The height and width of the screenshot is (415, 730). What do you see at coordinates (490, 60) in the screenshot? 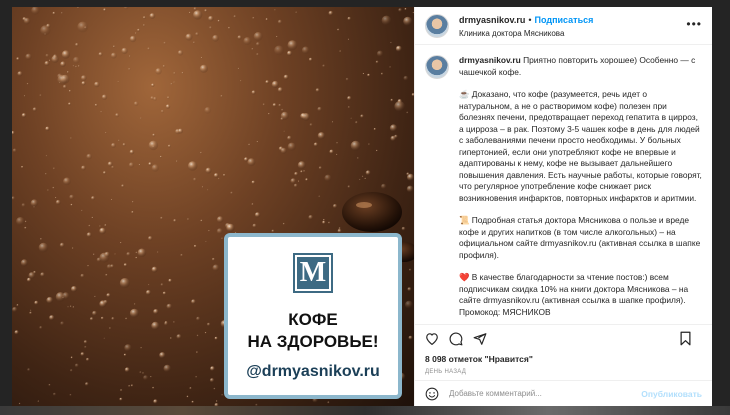
I see `caption-username: drmyasnikov.ru` at bounding box center [490, 60].